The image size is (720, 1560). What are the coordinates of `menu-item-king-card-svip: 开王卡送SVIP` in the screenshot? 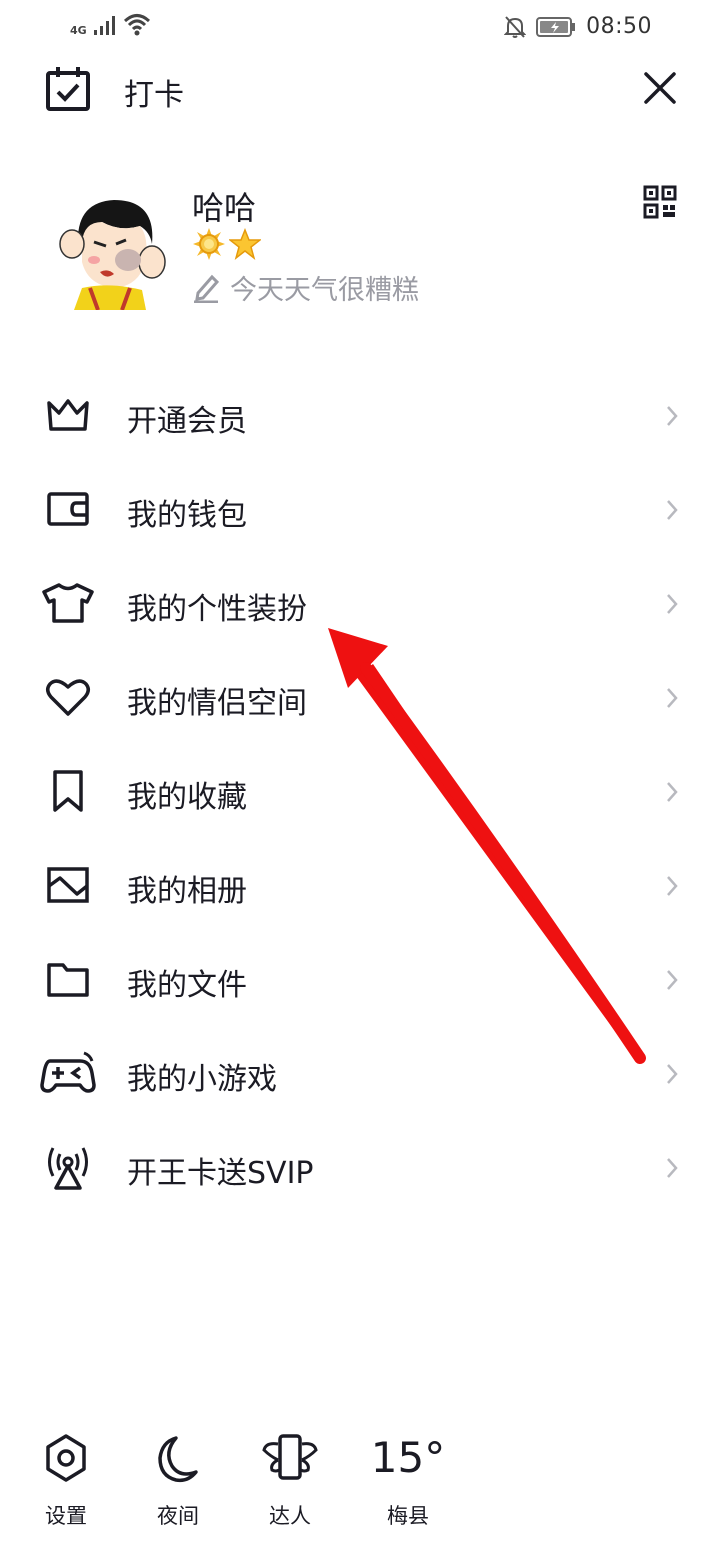 It's located at (360, 1167).